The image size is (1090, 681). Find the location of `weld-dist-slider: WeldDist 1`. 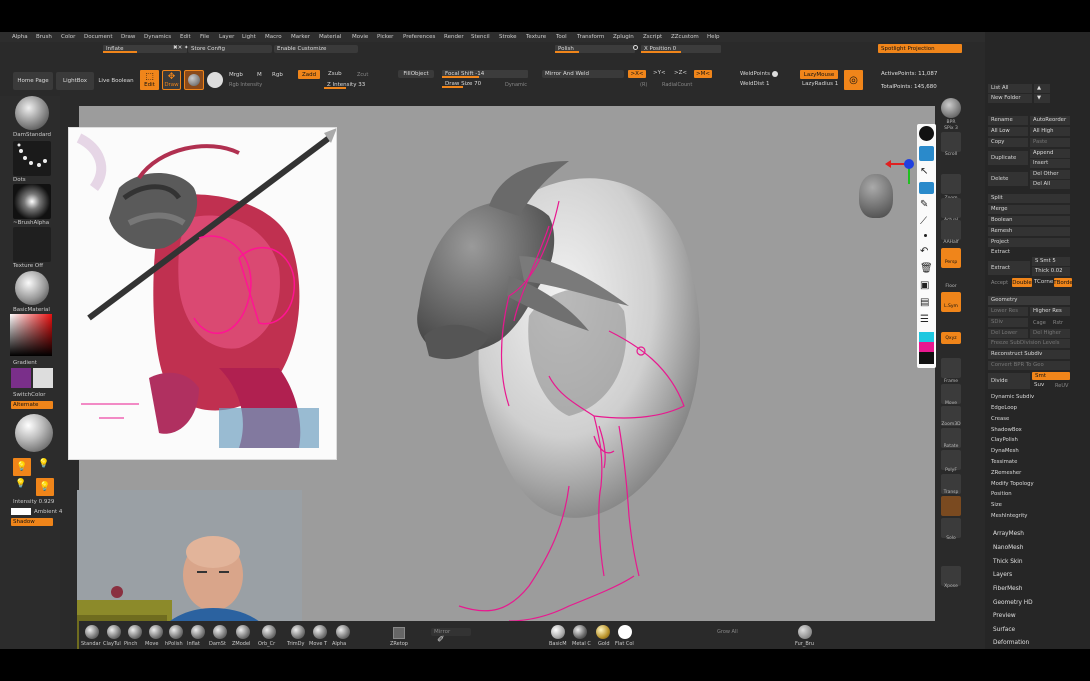

weld-dist-slider: WeldDist 1 is located at coordinates (755, 84).